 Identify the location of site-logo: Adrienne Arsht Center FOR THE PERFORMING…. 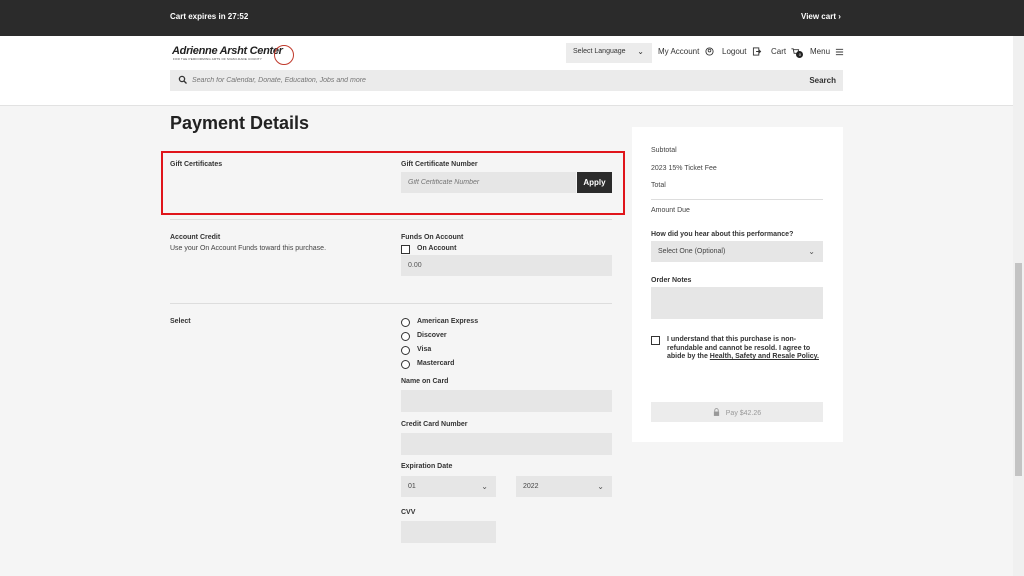
(233, 55).